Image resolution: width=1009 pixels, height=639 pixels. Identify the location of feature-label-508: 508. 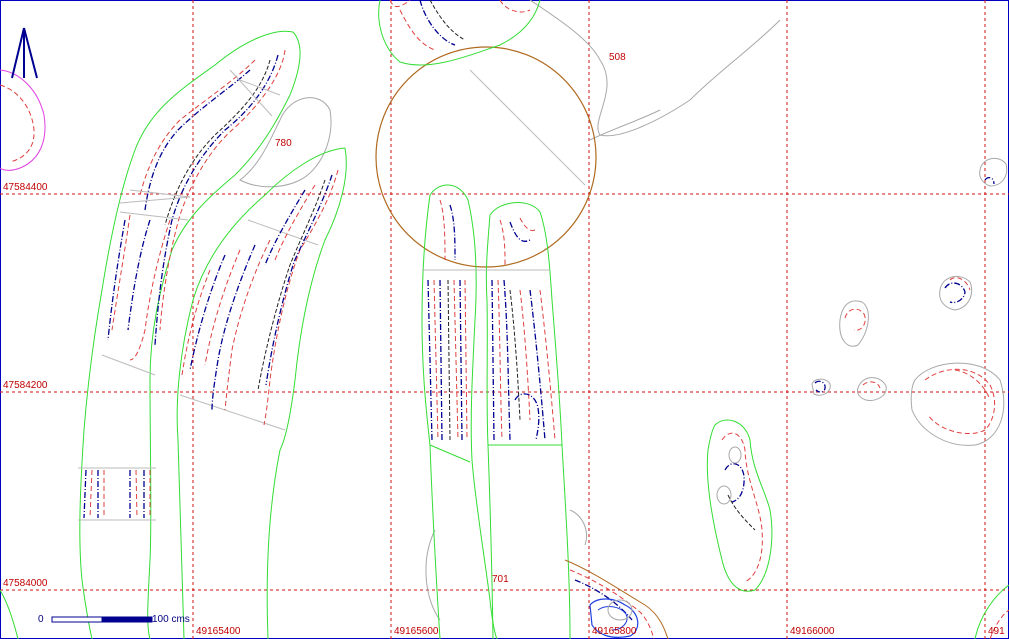
(617, 57).